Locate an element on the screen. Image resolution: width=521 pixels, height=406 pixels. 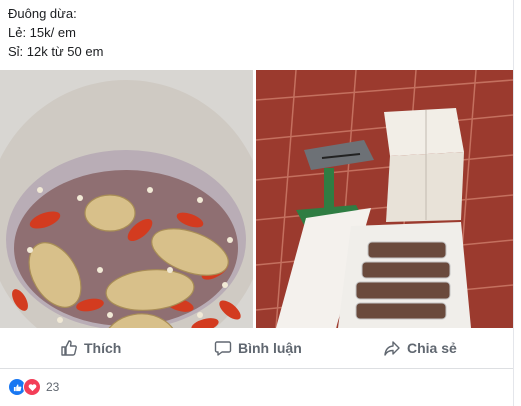
love-reaction-icon is located at coordinates (32, 387).